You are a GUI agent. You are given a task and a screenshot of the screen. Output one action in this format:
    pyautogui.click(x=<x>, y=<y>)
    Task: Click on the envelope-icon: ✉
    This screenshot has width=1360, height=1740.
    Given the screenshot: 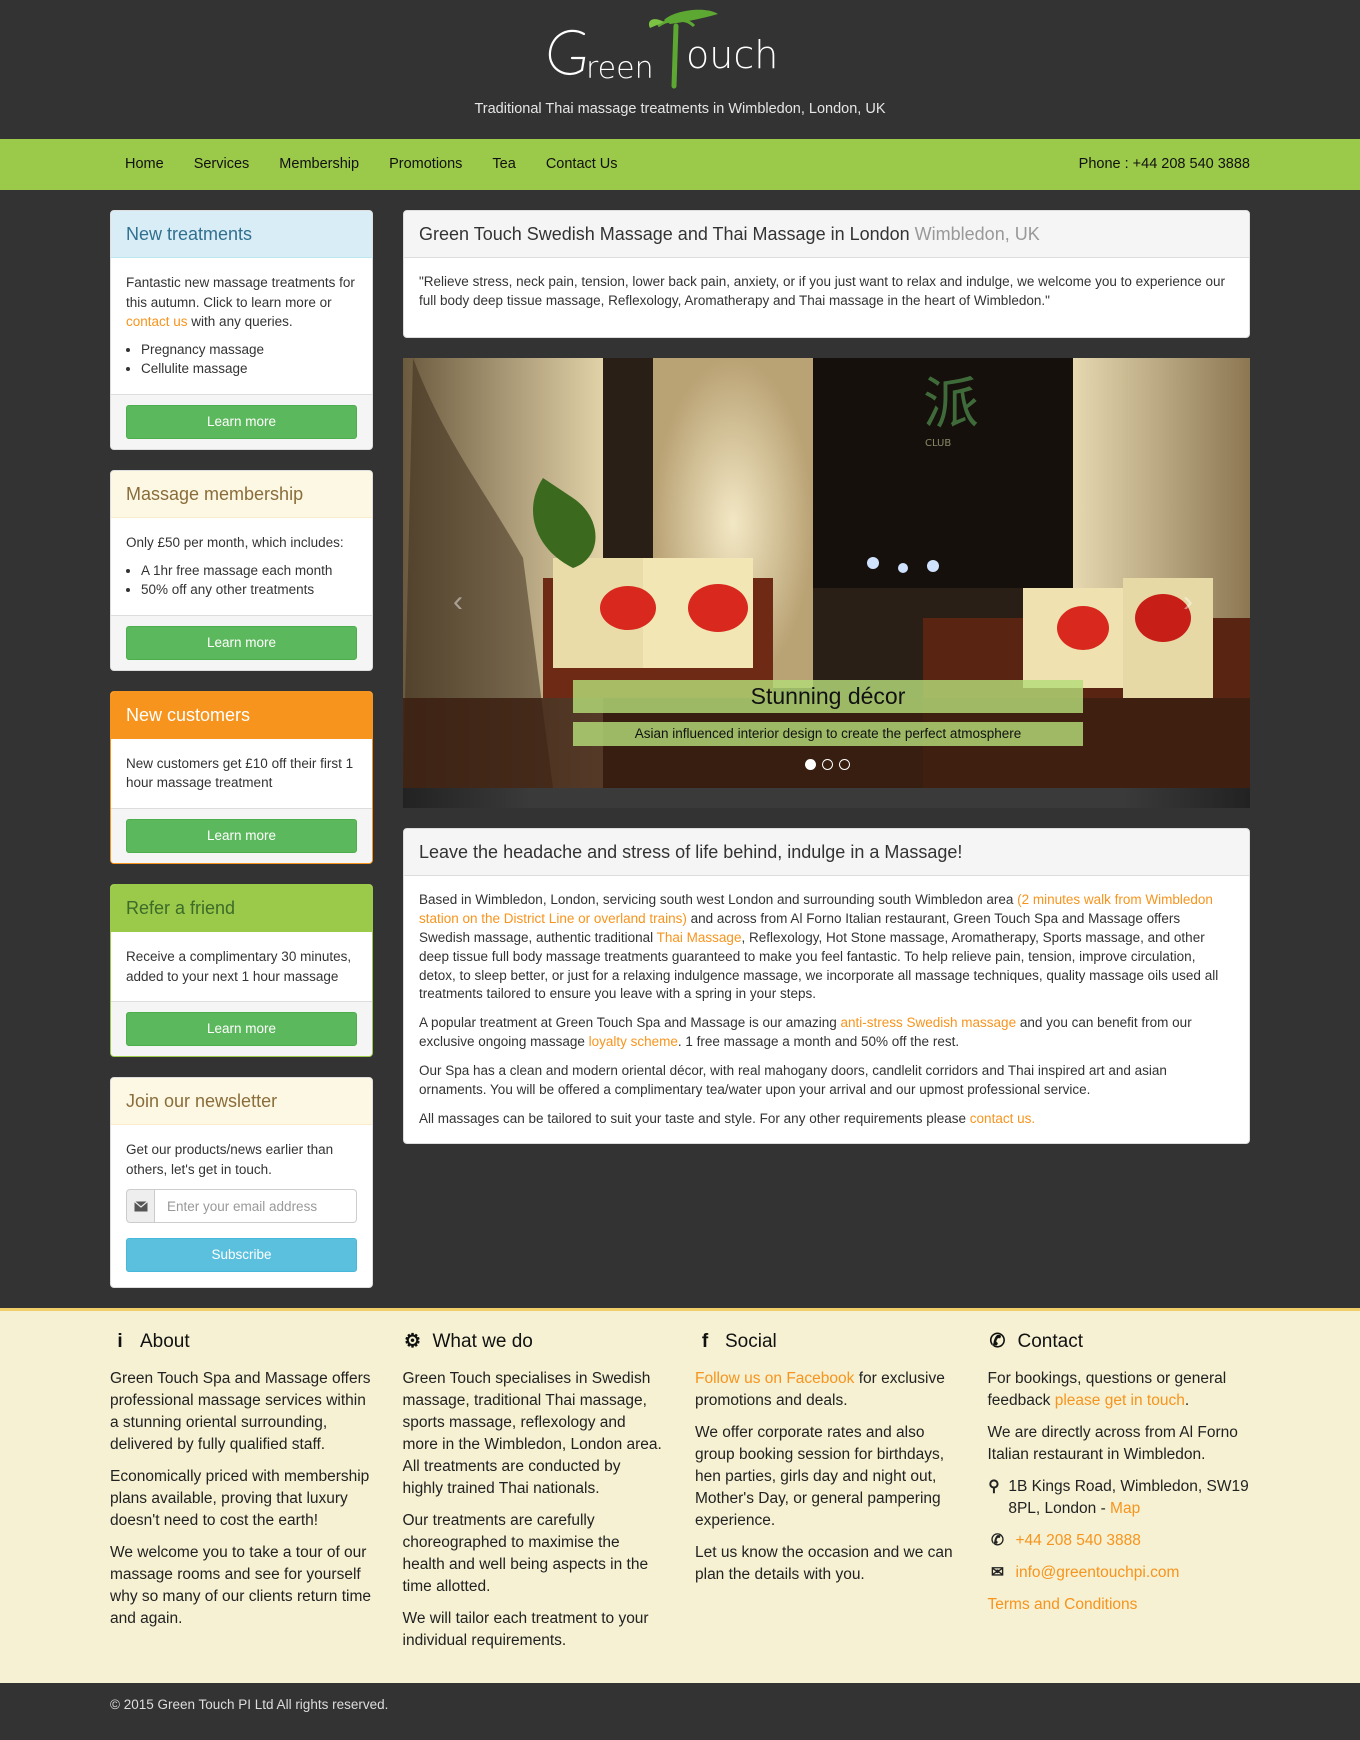 What is the action you would take?
    pyautogui.click(x=997, y=1573)
    